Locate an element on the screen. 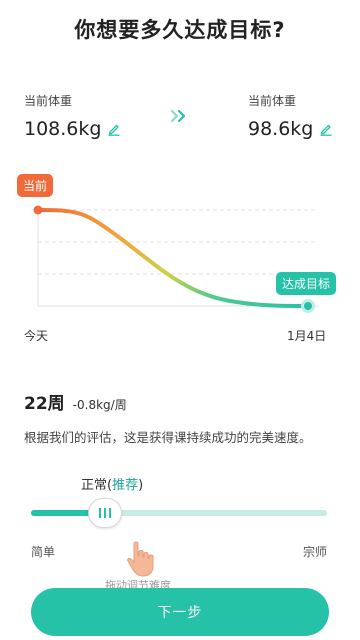  start-point is located at coordinates (38, 210).